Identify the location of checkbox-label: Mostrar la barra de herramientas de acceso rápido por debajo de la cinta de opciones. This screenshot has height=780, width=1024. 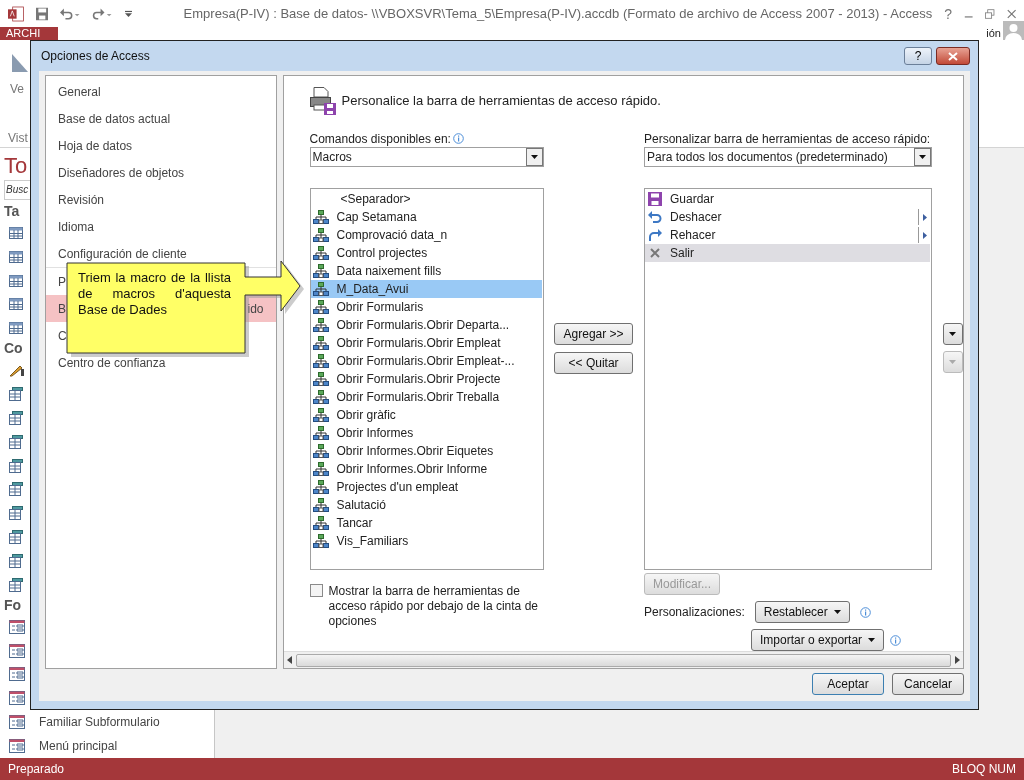
(433, 606).